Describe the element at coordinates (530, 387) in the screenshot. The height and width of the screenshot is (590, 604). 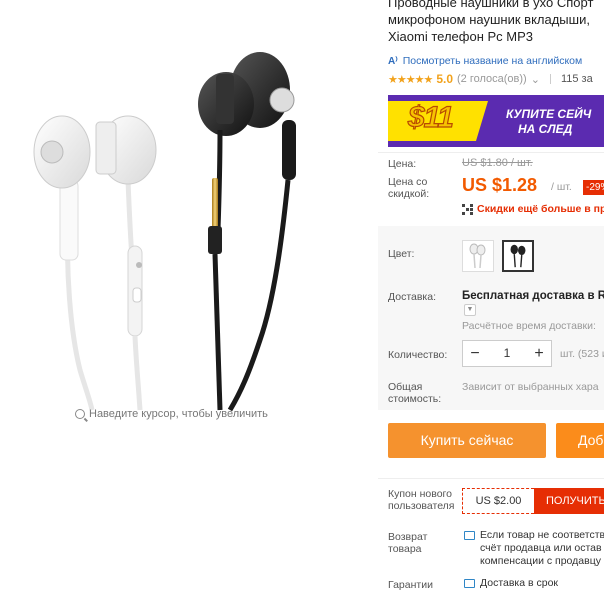
I see `total-value: Зависит от выбранных хара` at that location.